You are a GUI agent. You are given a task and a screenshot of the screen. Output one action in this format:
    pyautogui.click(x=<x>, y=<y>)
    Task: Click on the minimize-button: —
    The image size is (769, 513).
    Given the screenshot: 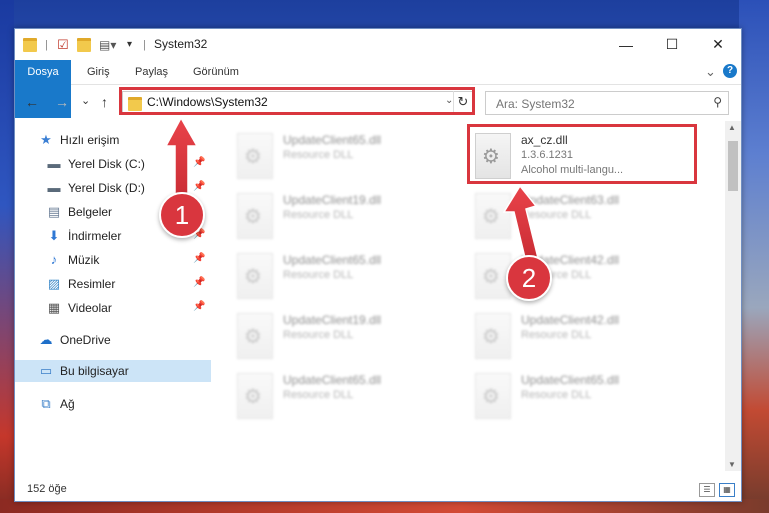 What is the action you would take?
    pyautogui.click(x=626, y=44)
    